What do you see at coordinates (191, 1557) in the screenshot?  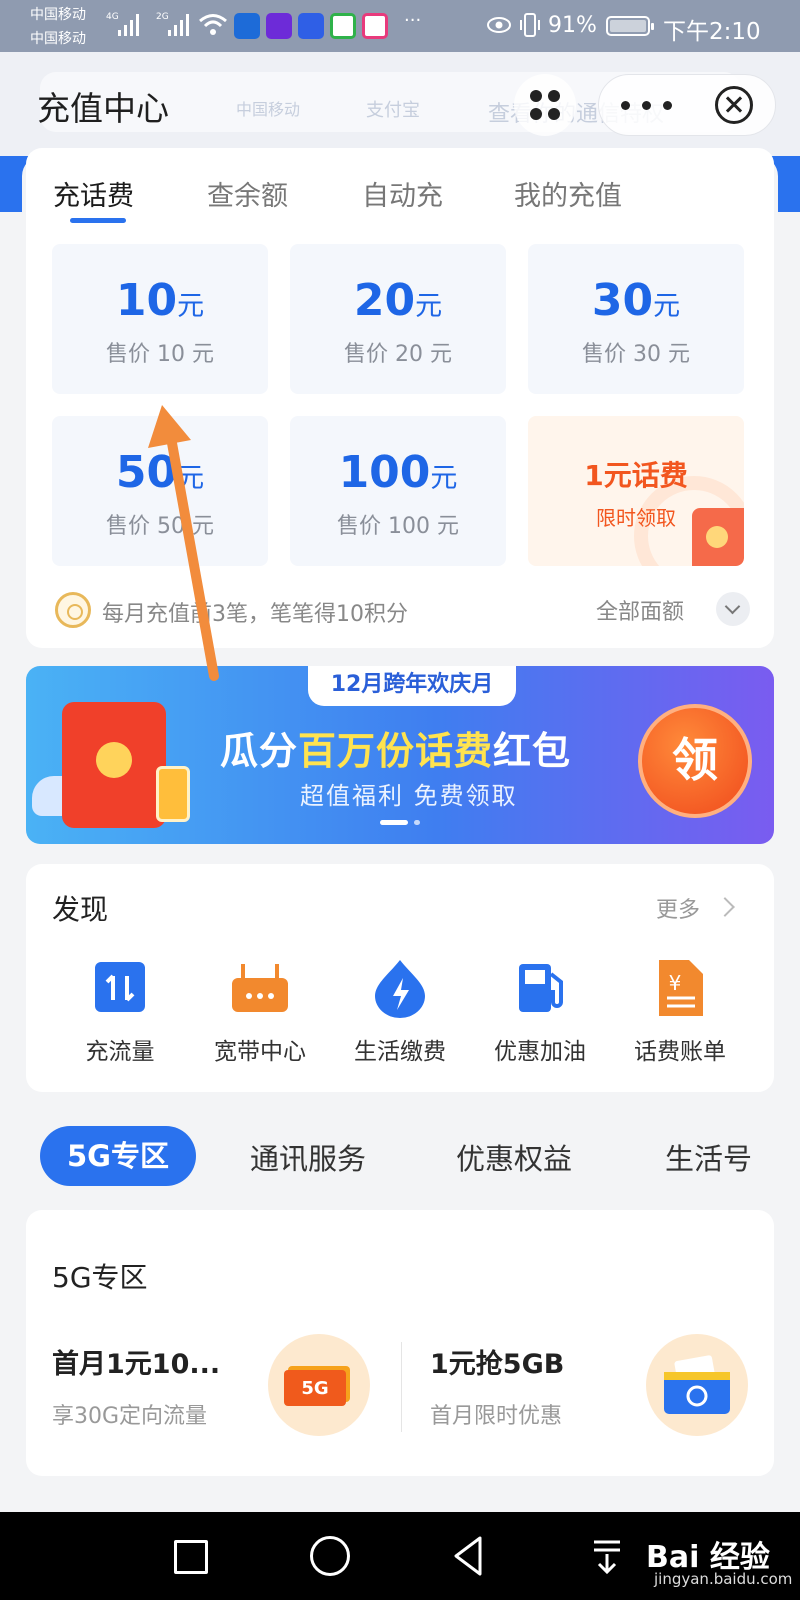 I see `recent-apps-button` at bounding box center [191, 1557].